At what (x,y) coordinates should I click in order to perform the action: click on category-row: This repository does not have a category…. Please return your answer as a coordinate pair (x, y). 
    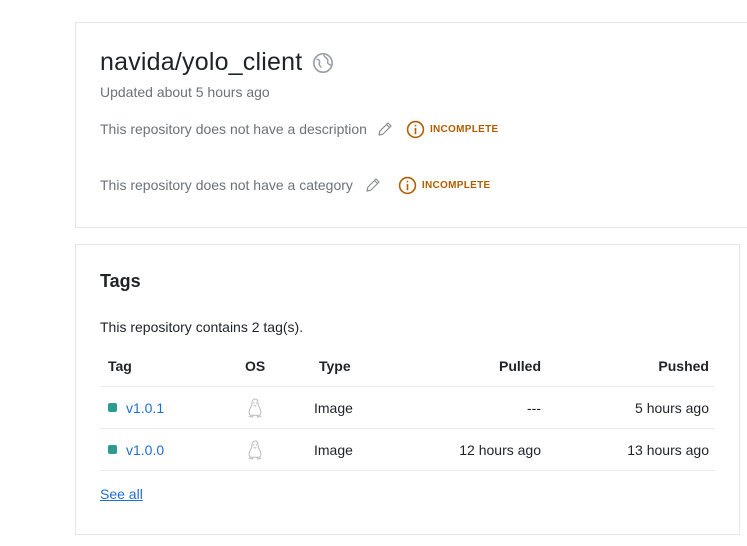
    Looking at the image, I should click on (295, 185).